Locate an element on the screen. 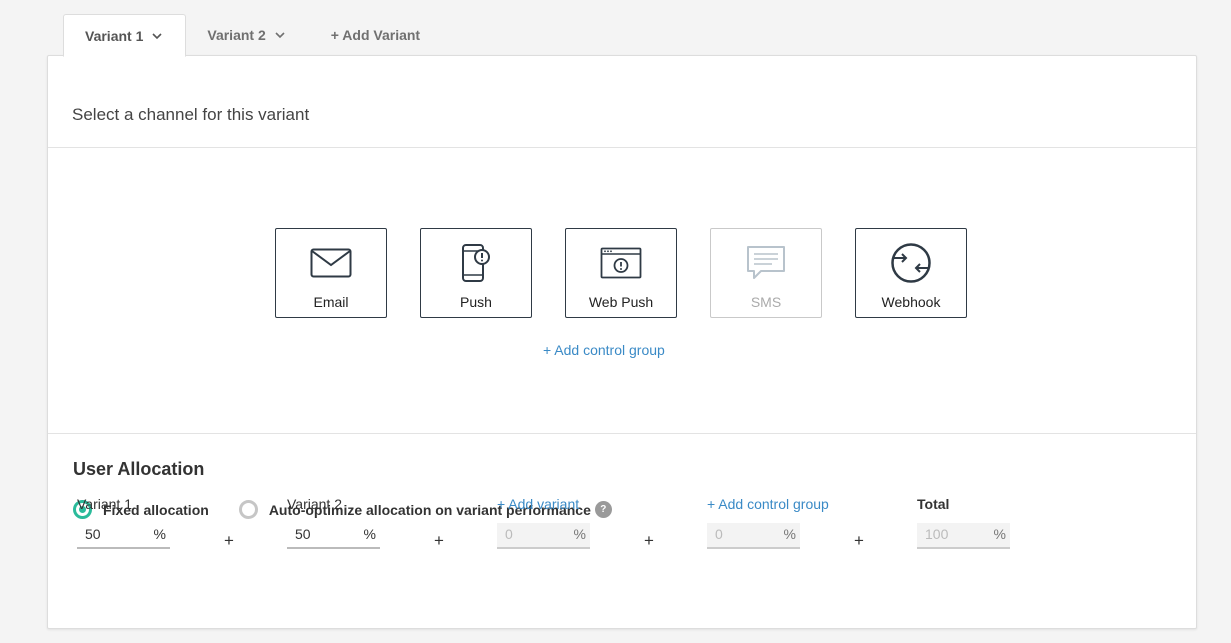 The height and width of the screenshot is (643, 1231). total-allocation: Total 100 % is located at coordinates (963, 522).